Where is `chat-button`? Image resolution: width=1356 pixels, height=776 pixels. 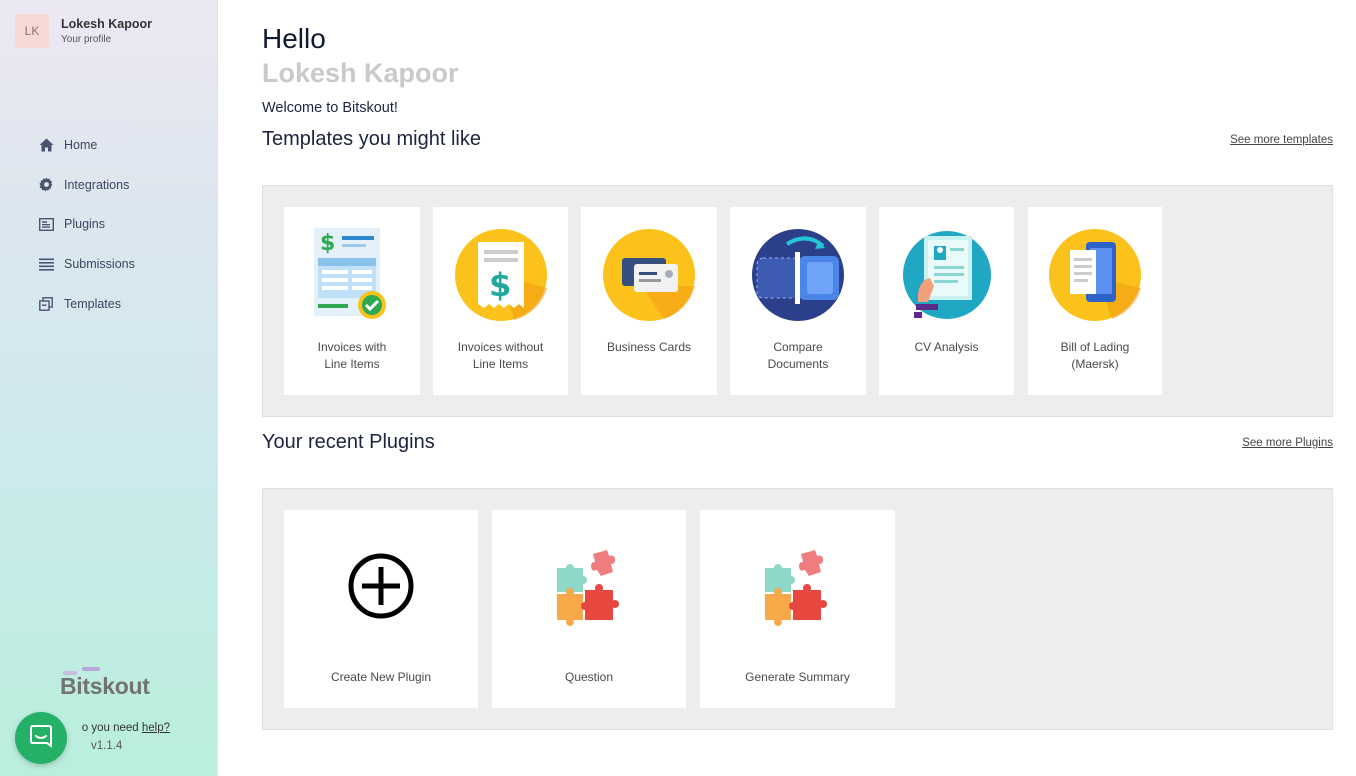 chat-button is located at coordinates (41, 738).